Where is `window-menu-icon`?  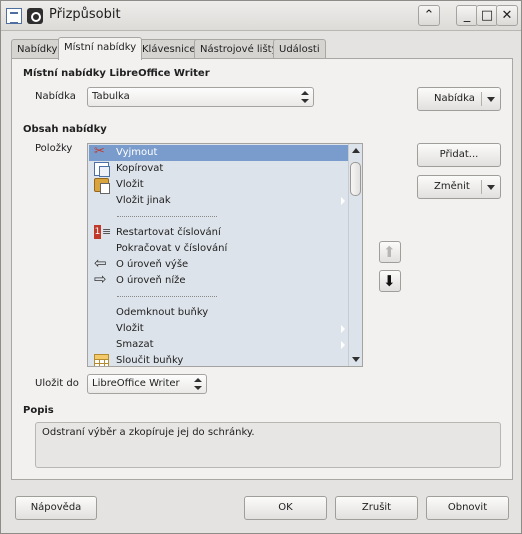 window-menu-icon is located at coordinates (35, 16).